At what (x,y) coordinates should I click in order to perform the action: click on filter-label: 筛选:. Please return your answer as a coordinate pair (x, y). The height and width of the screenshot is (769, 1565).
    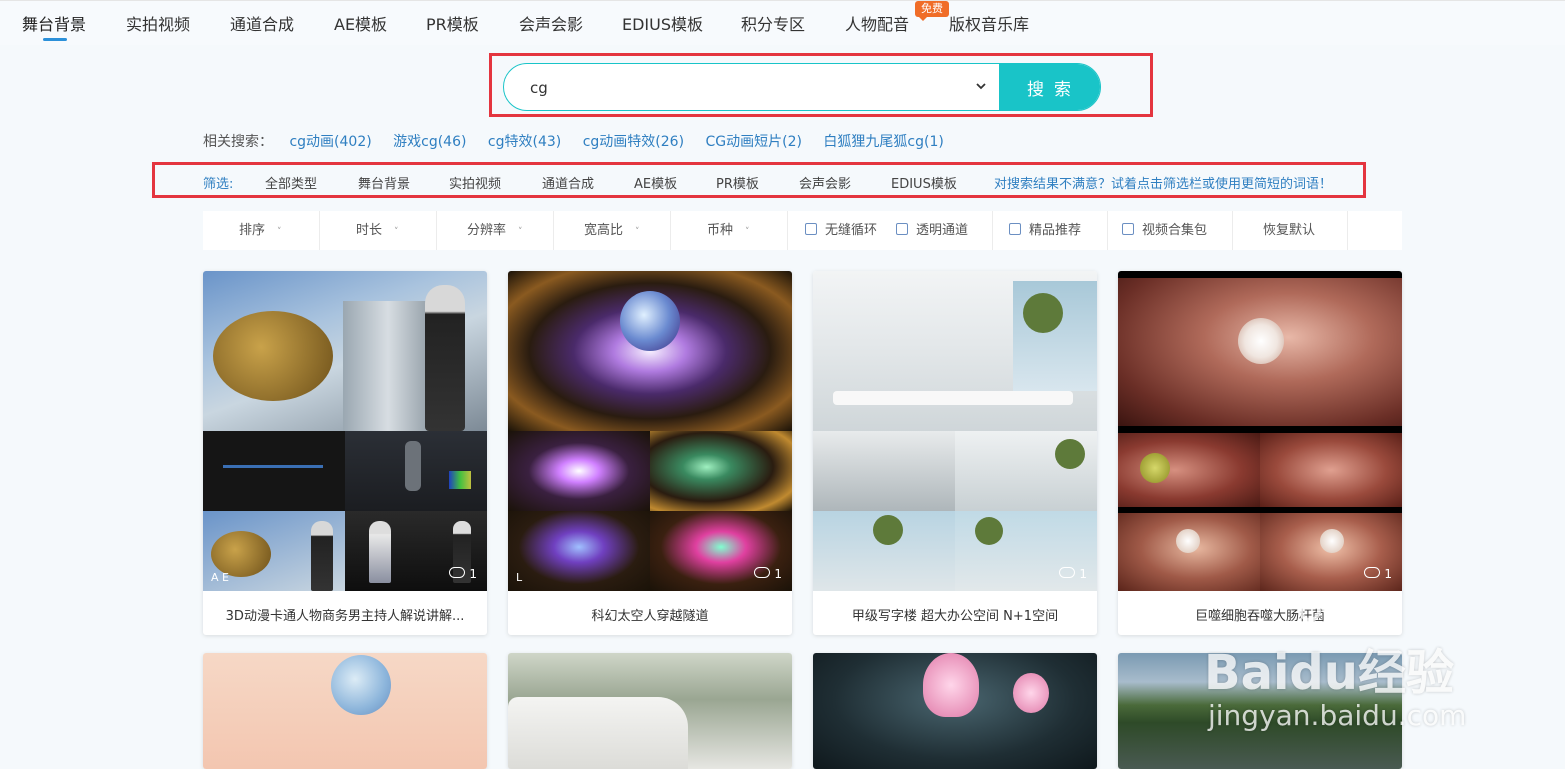
    Looking at the image, I should click on (218, 184).